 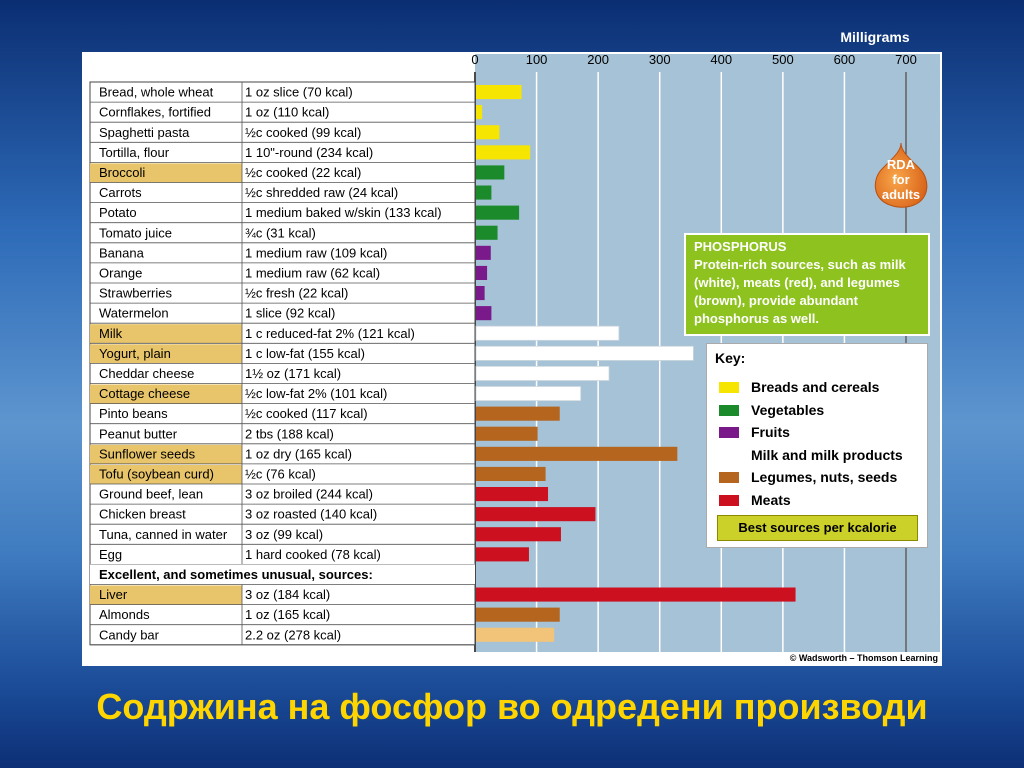 What do you see at coordinates (729, 432) in the screenshot?
I see `legend-swatch-fruits` at bounding box center [729, 432].